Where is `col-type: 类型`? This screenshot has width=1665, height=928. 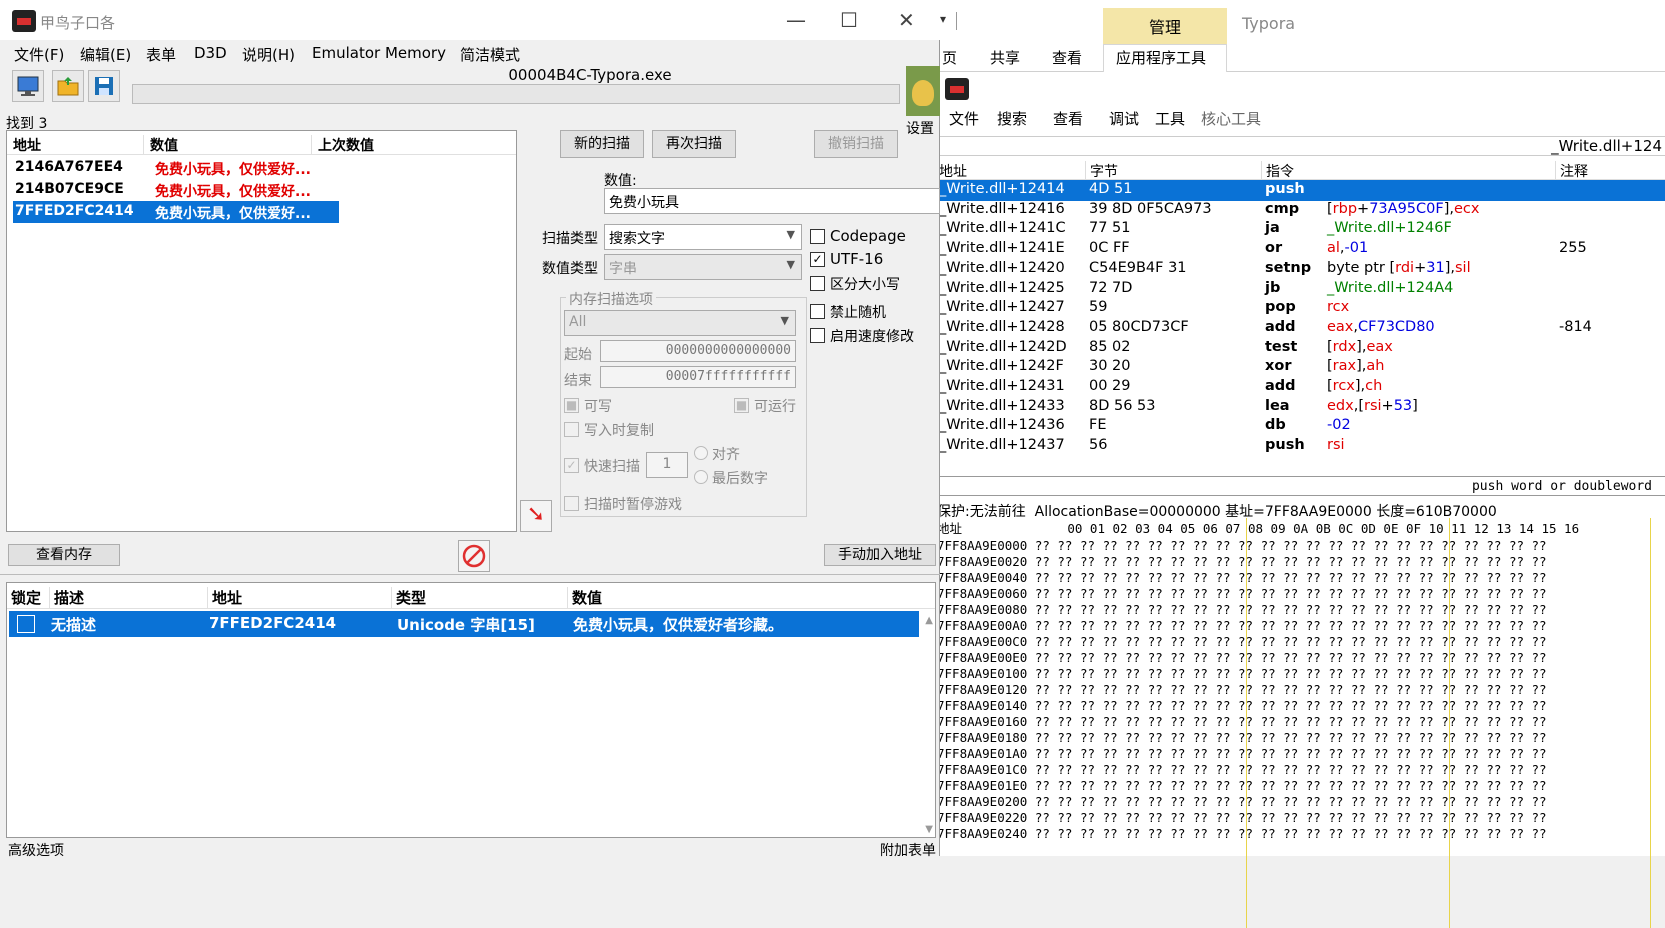
col-type: 类型 is located at coordinates (408, 597).